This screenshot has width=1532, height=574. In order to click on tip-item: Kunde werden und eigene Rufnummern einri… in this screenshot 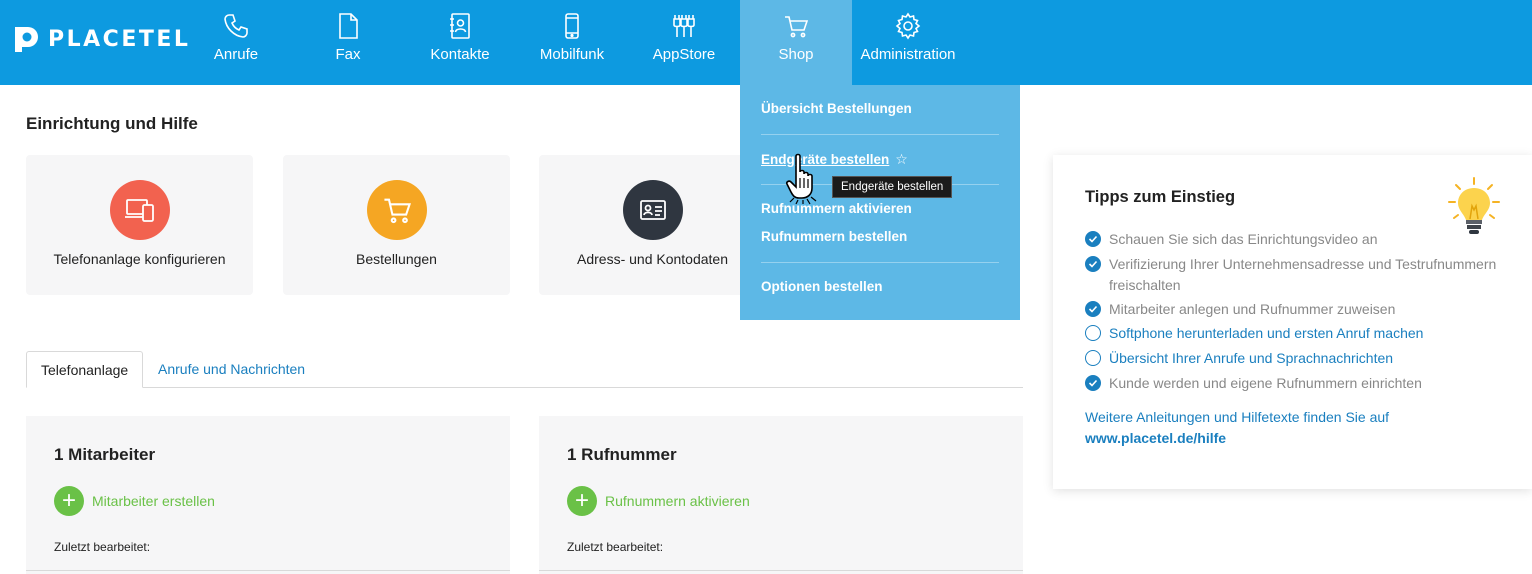, I will do `click(1299, 383)`.